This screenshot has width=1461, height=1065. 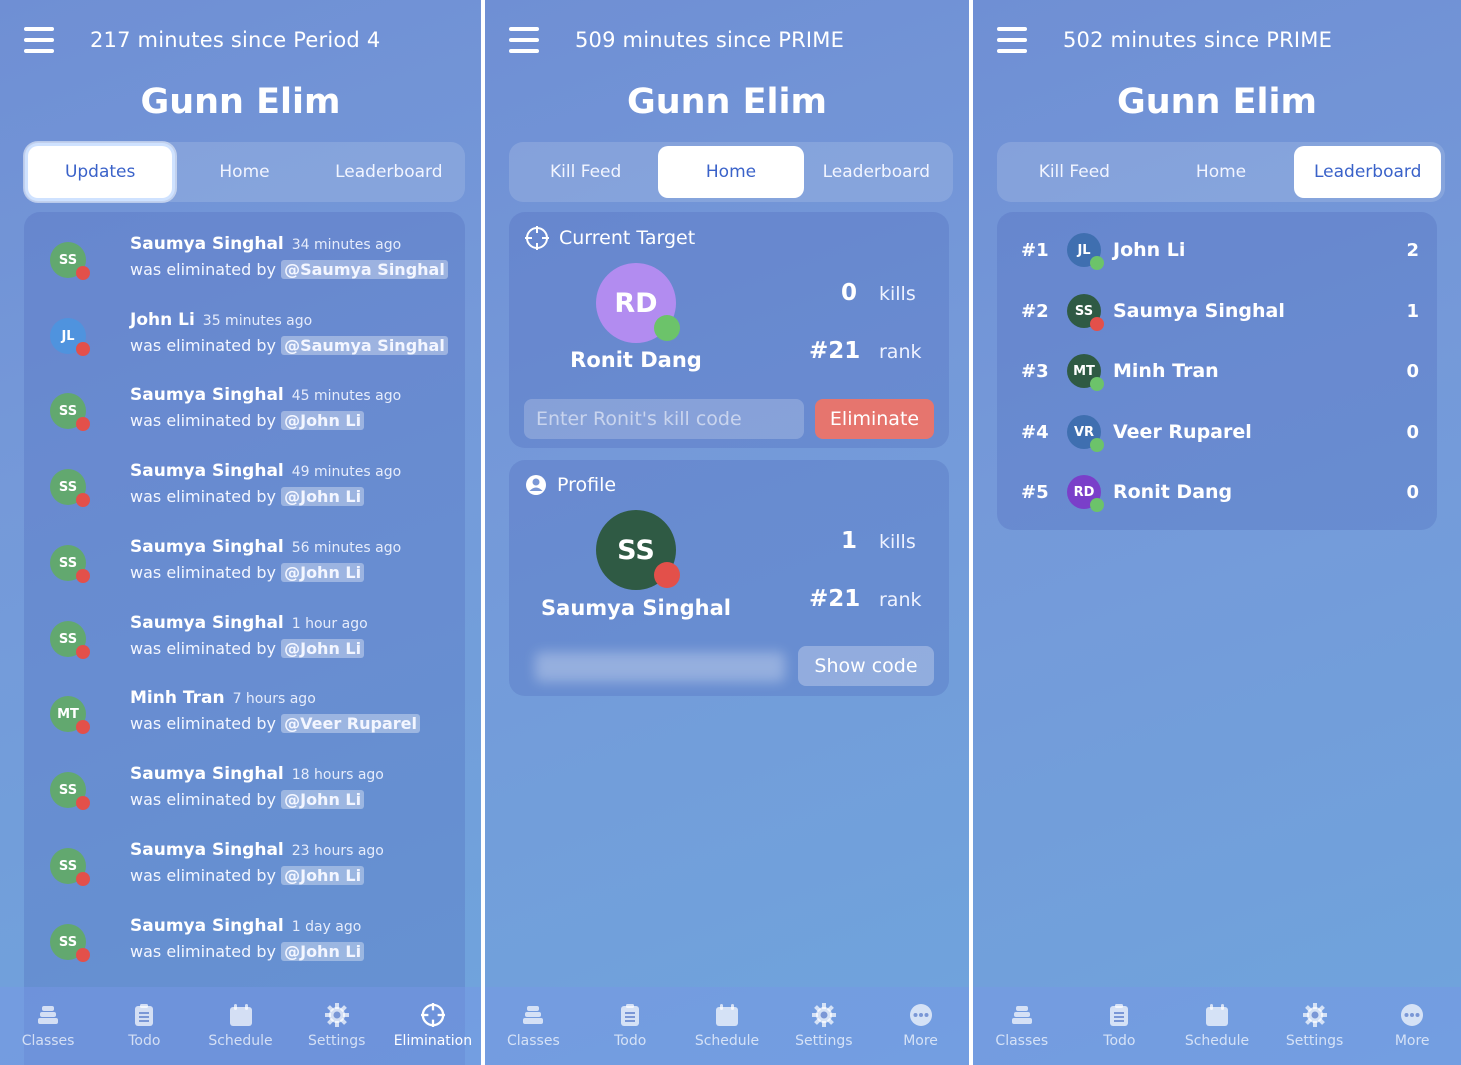 I want to click on classes-icon, so click(x=48, y=1015).